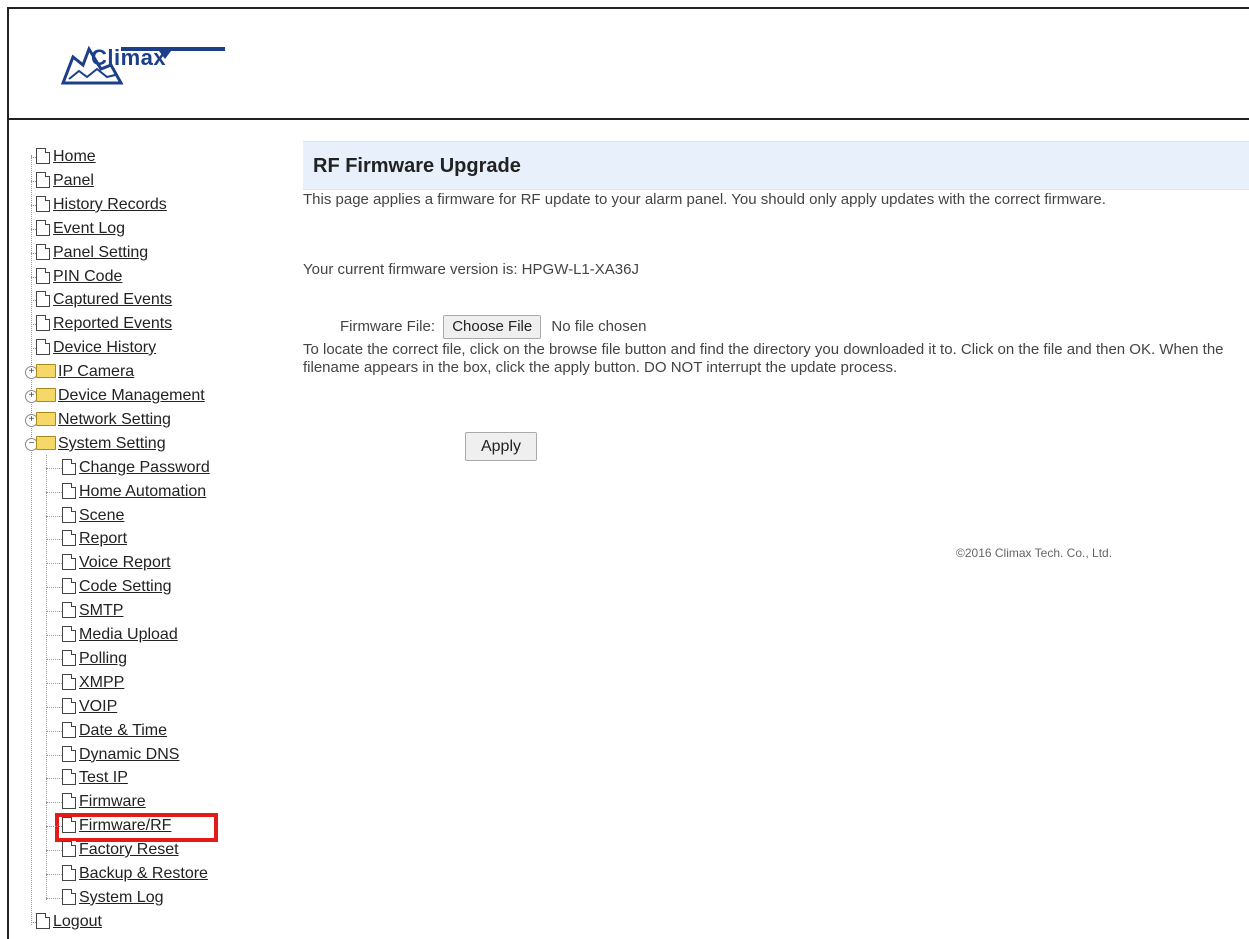  I want to click on sidebar-item-label: Dynamic DNS, so click(129, 754).